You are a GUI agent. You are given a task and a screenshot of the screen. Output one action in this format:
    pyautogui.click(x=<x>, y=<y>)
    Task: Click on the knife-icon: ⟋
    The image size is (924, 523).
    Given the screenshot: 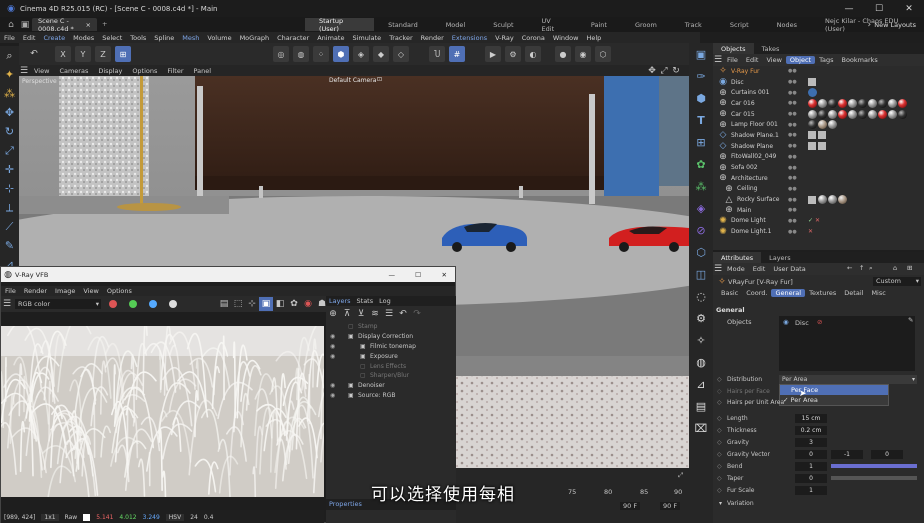 What is the action you would take?
    pyautogui.click(x=9, y=226)
    